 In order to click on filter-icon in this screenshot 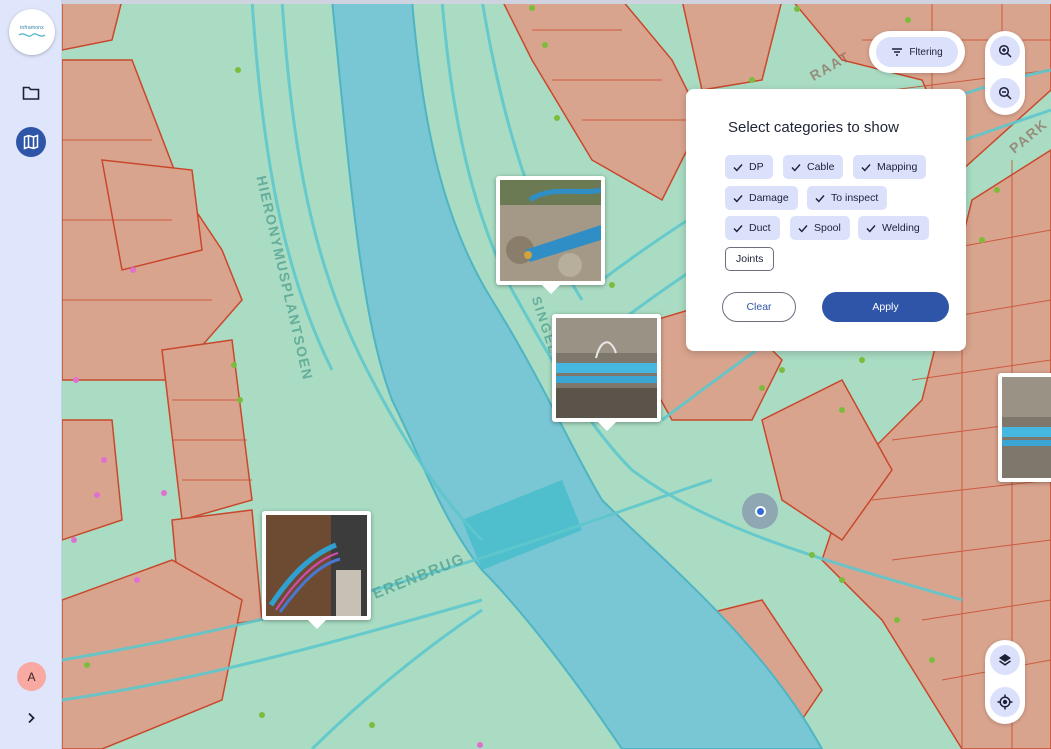, I will do `click(897, 52)`.